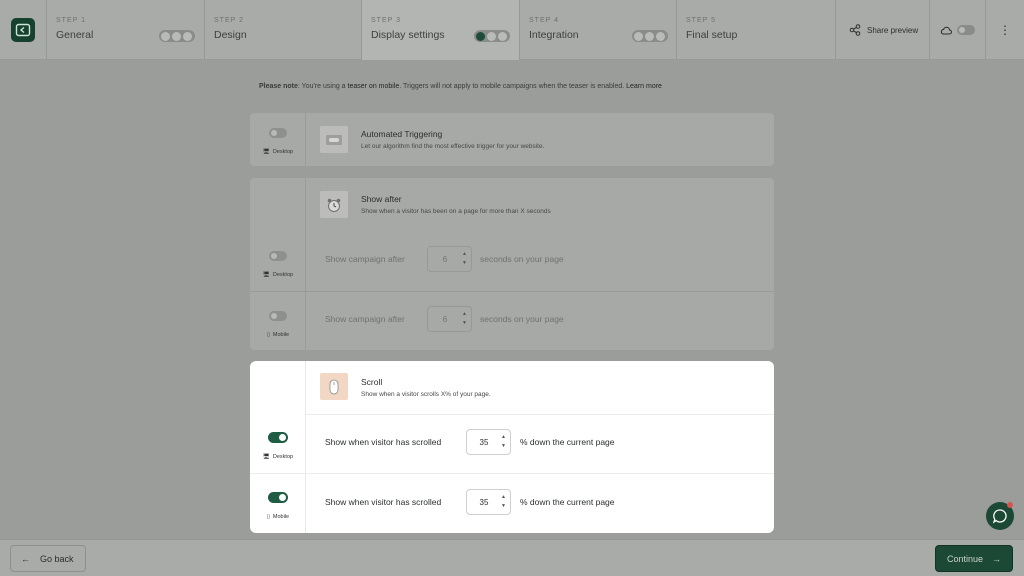 The width and height of the screenshot is (1024, 576). What do you see at coordinates (544, 20) in the screenshot?
I see `step-kicker: STEP 4` at bounding box center [544, 20].